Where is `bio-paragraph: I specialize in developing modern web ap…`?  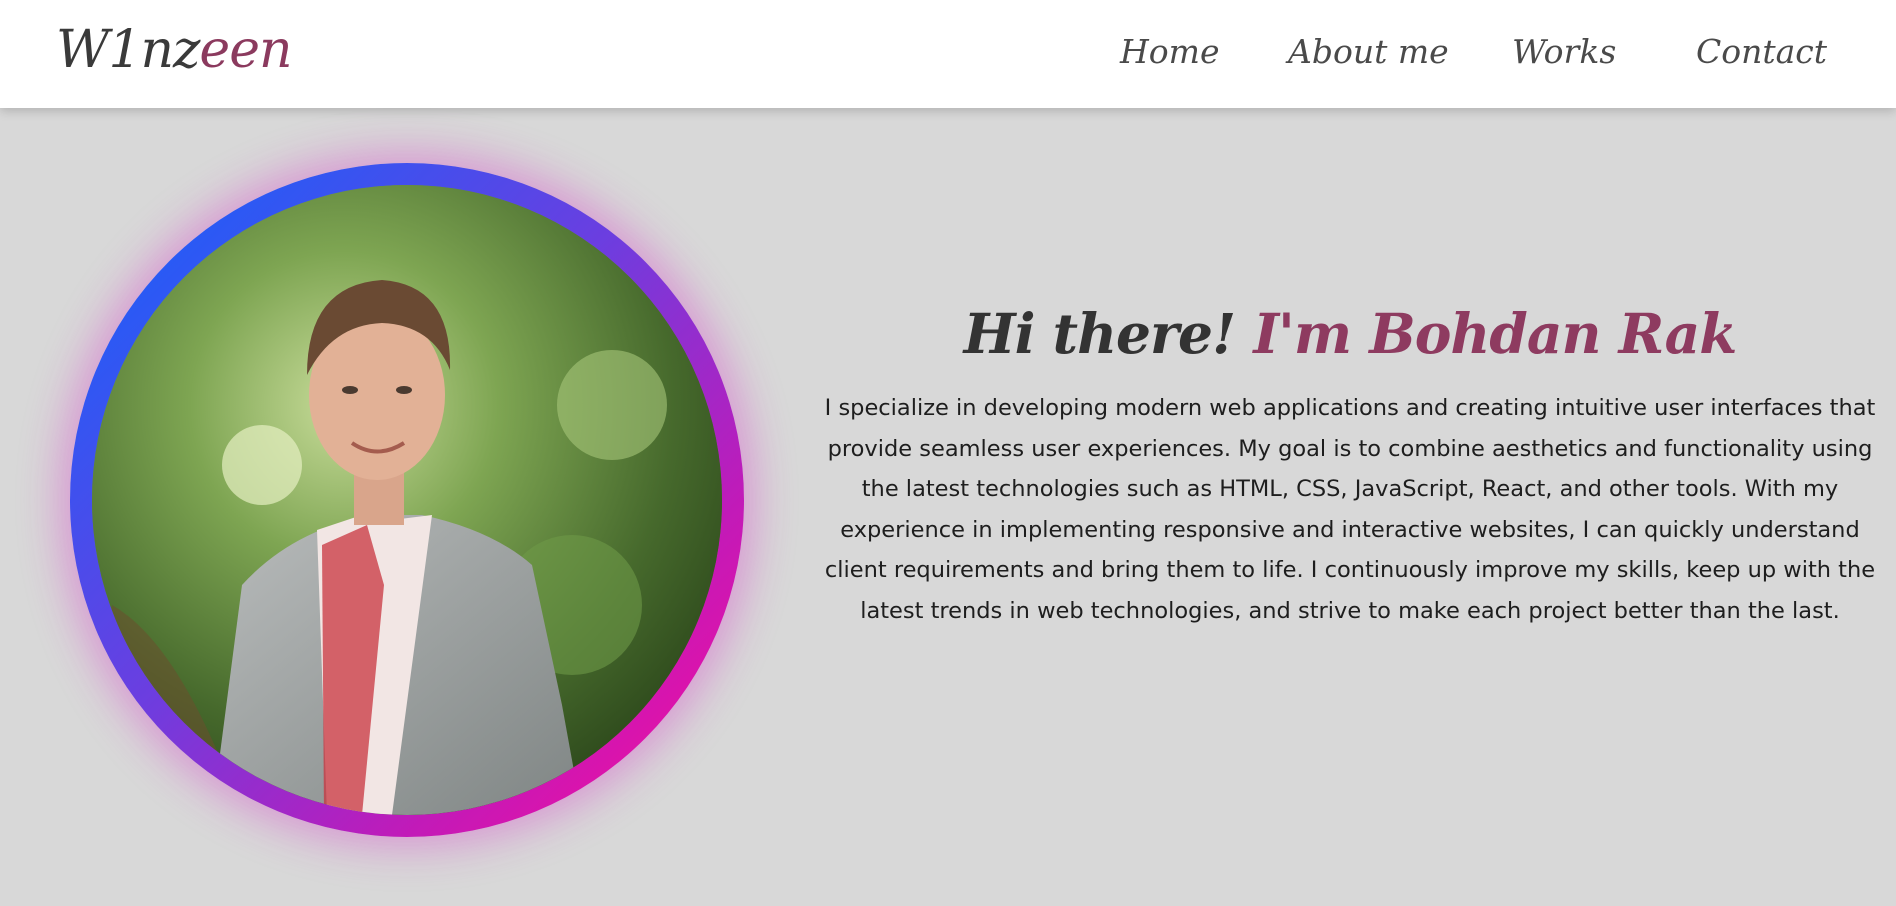
bio-paragraph: I specialize in developing modern web ap… is located at coordinates (1350, 509).